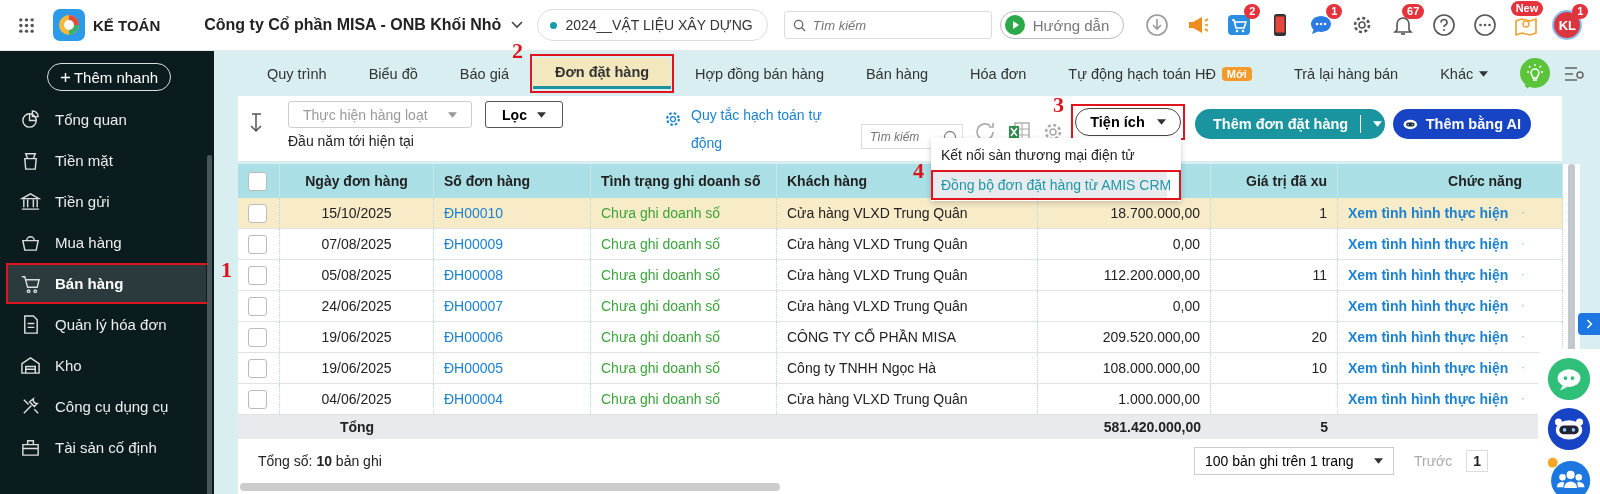 The image size is (1600, 494). I want to click on settings-icon, so click(673, 119).